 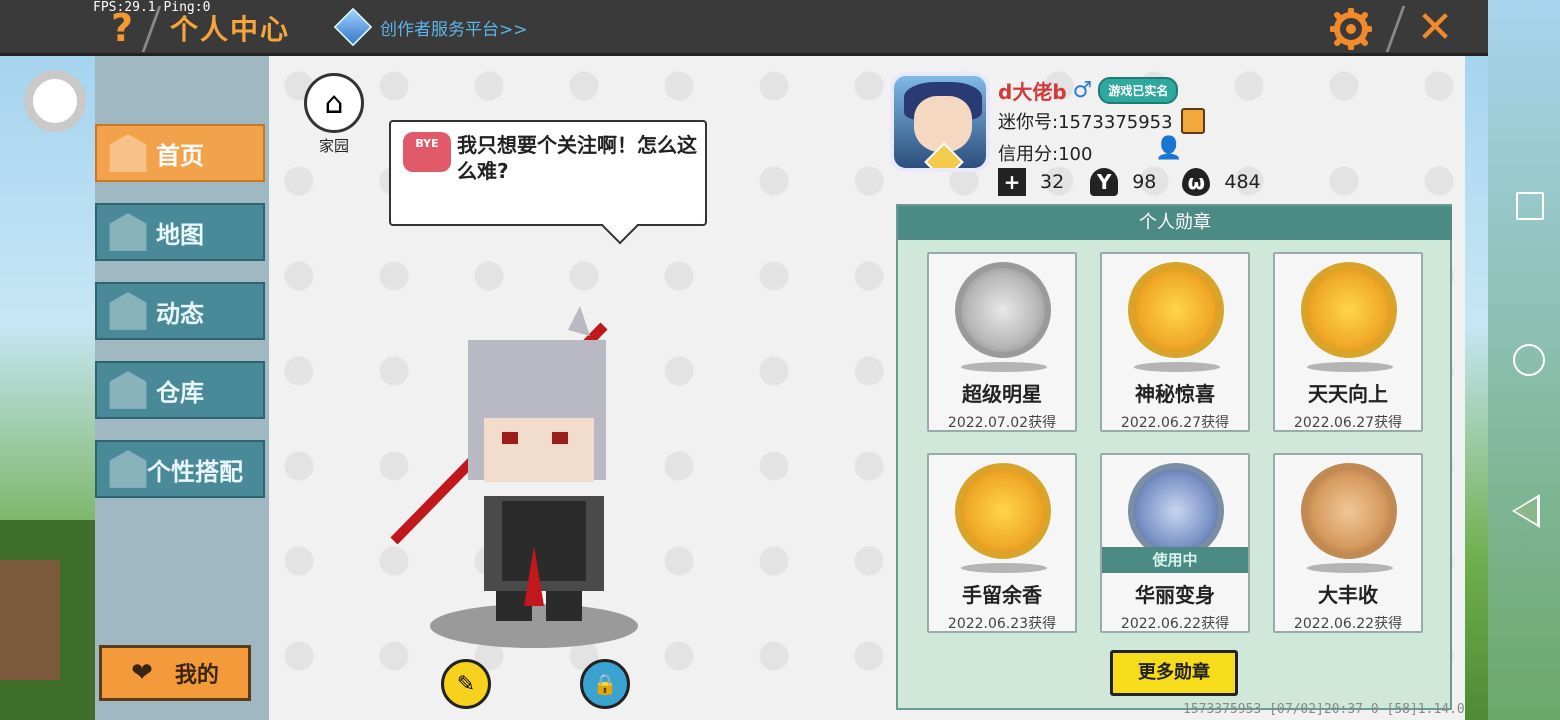 What do you see at coordinates (1324, 709) in the screenshot?
I see `footer-meta: 1573375953 [07/02]20:37 0 [58]1.14.0` at bounding box center [1324, 709].